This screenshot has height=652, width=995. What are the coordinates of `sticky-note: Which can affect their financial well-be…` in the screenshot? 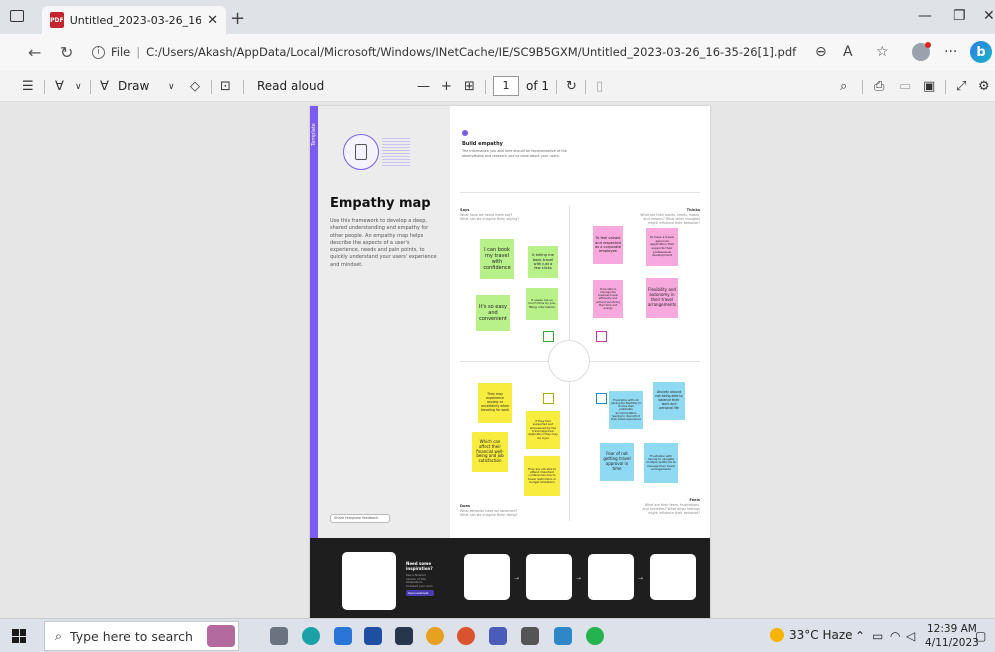 It's located at (490, 452).